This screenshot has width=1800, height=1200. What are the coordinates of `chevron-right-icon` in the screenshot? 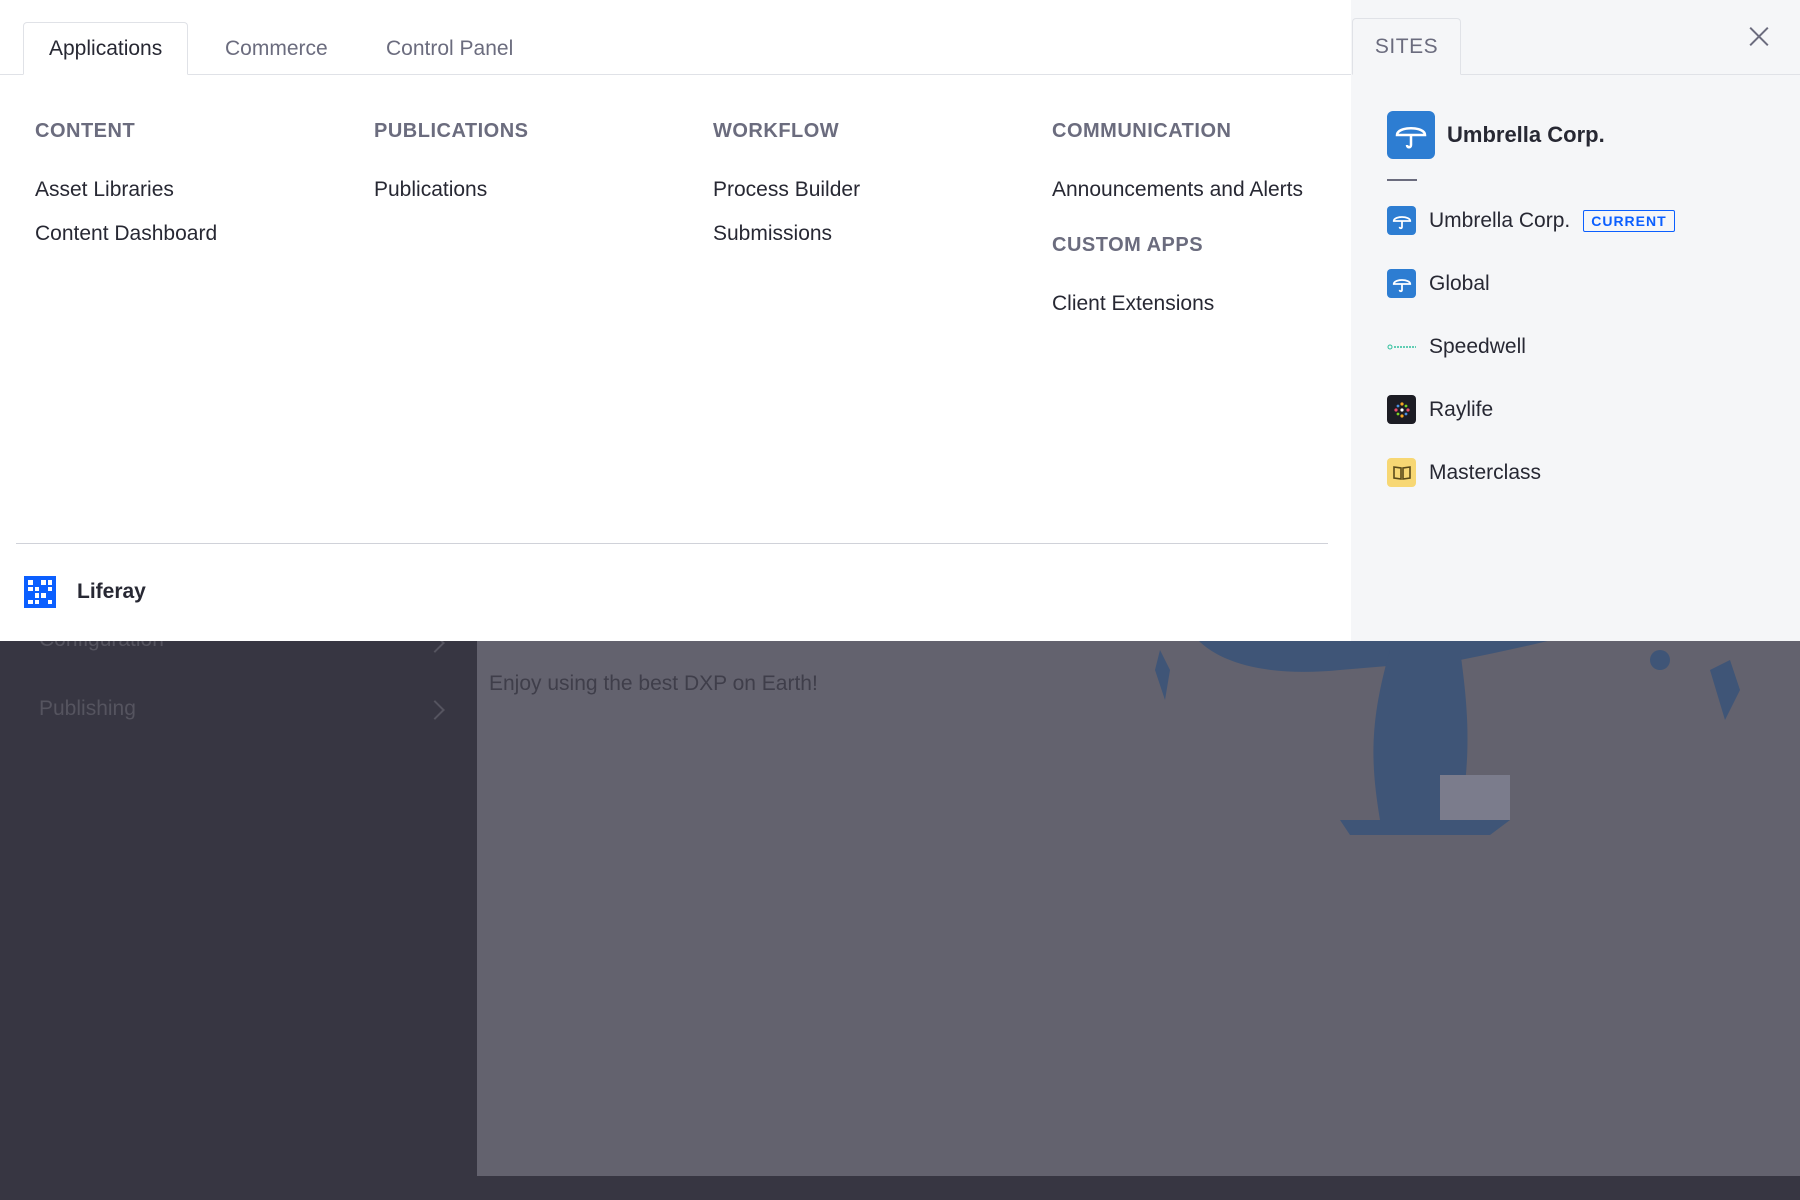 It's located at (435, 710).